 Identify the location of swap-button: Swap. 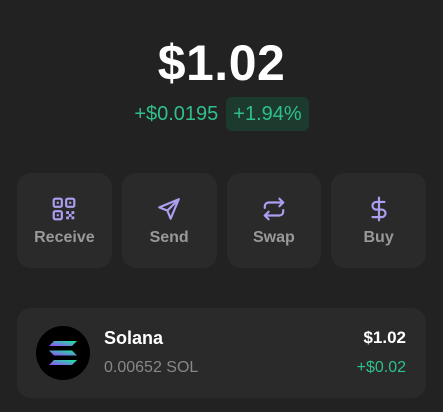
(274, 220).